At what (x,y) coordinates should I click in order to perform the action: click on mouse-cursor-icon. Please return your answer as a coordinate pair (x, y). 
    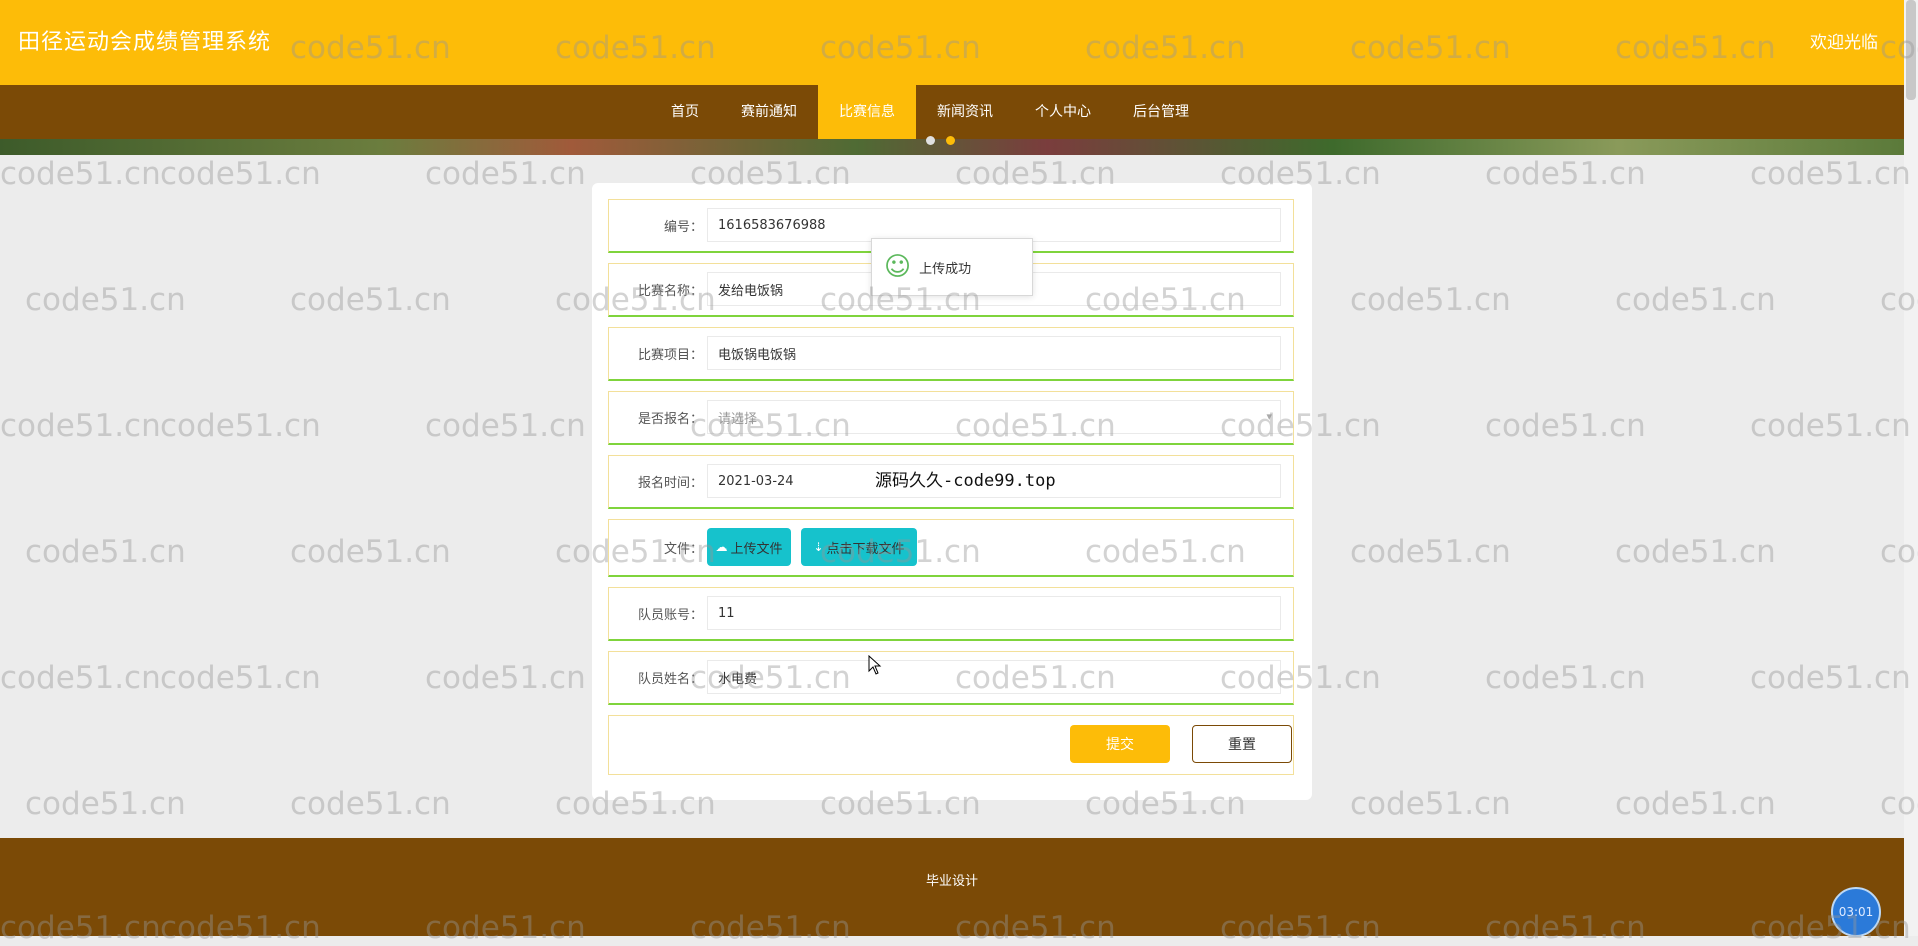
    Looking at the image, I should click on (875, 665).